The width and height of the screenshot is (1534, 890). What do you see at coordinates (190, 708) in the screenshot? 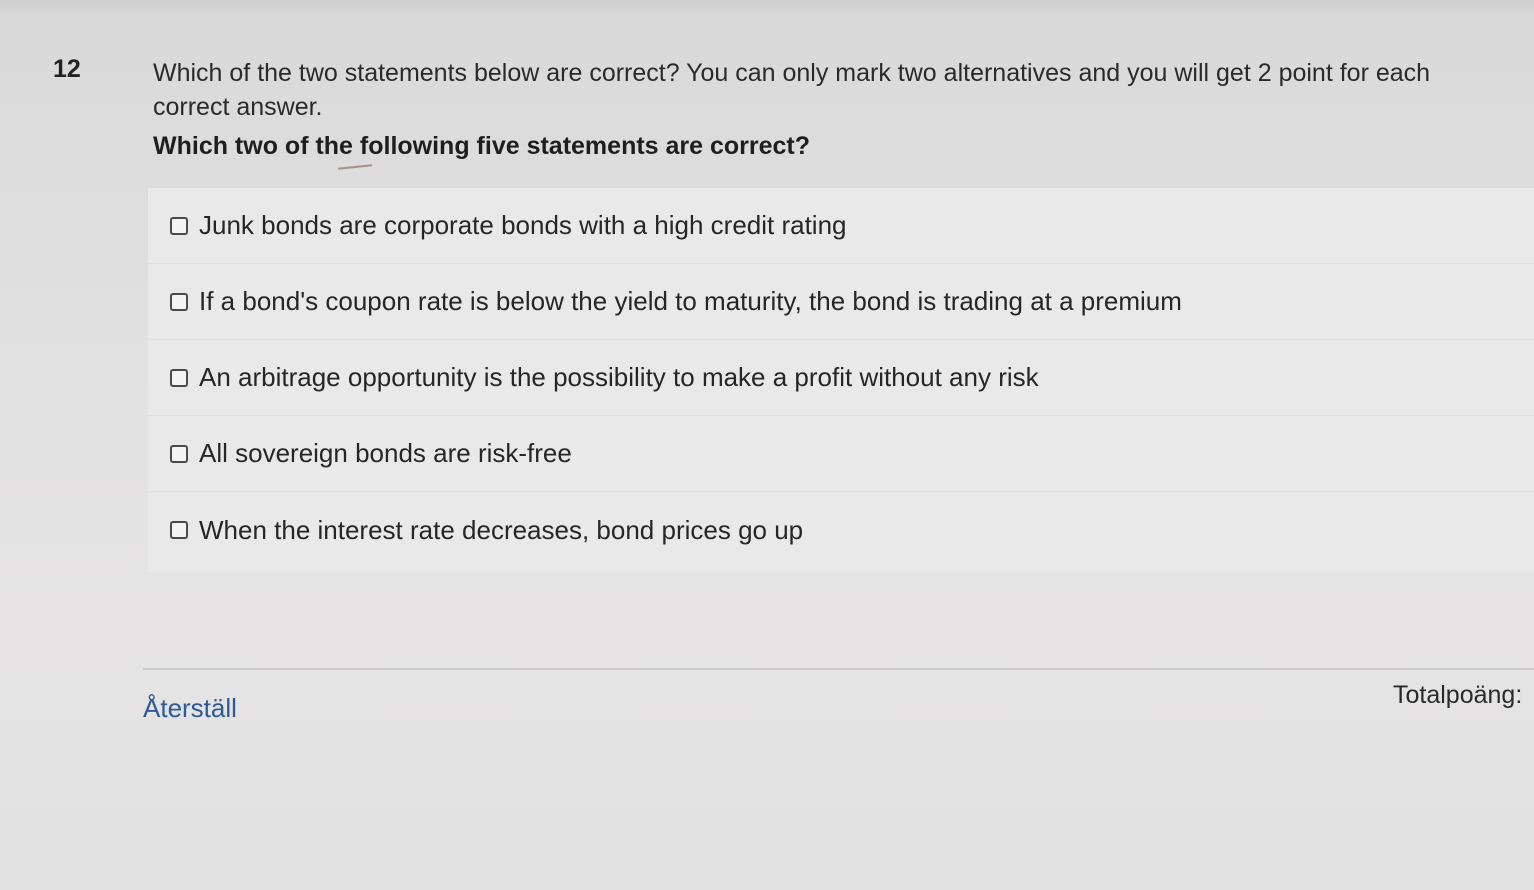
I see `reset-link: Återställ` at bounding box center [190, 708].